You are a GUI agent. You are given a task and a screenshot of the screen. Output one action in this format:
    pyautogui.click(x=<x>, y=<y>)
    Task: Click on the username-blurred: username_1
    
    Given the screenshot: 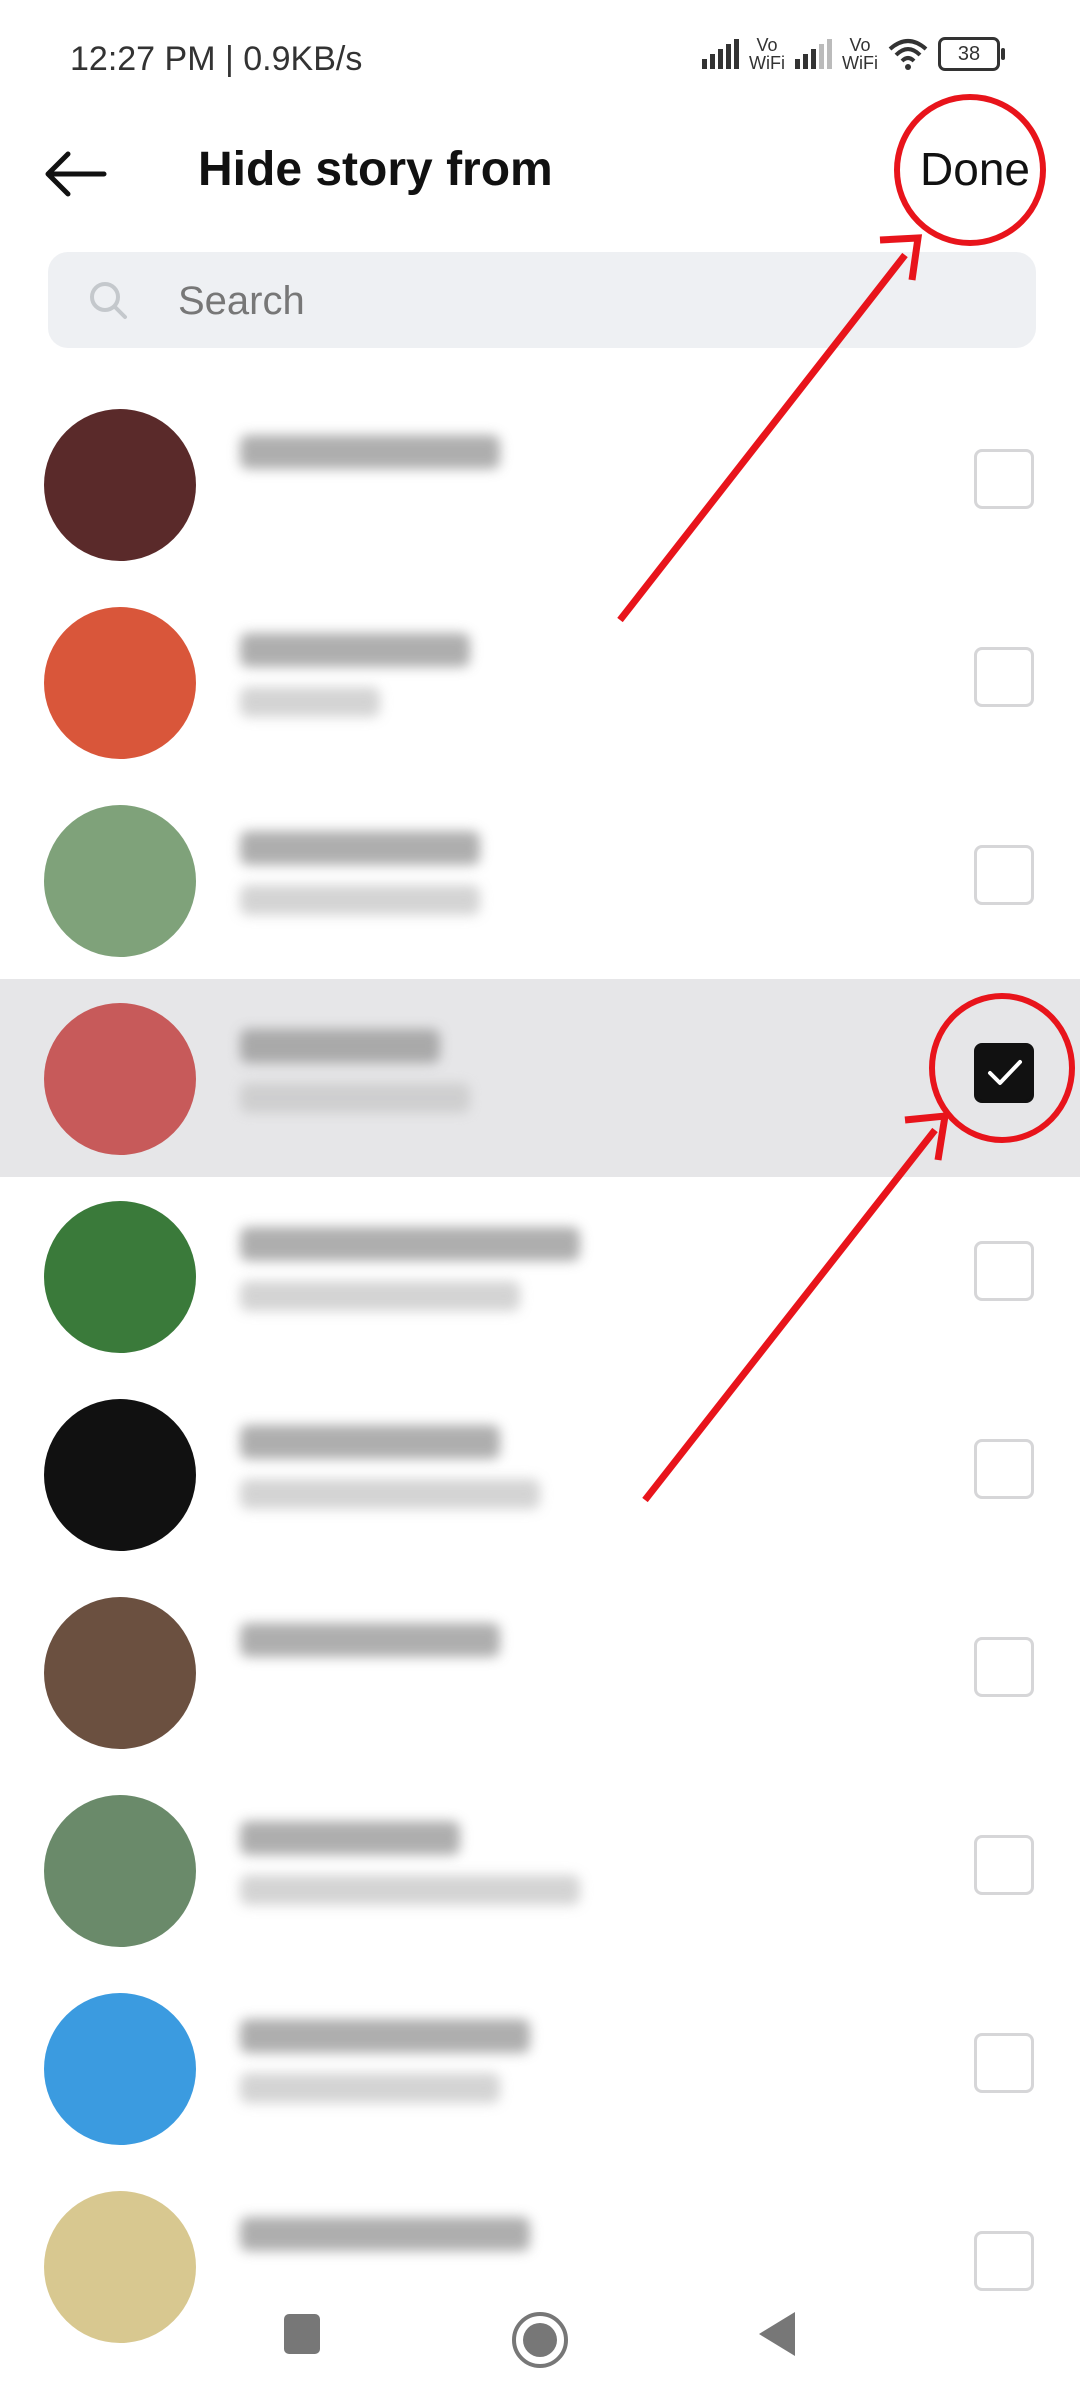 What is the action you would take?
    pyautogui.click(x=370, y=452)
    